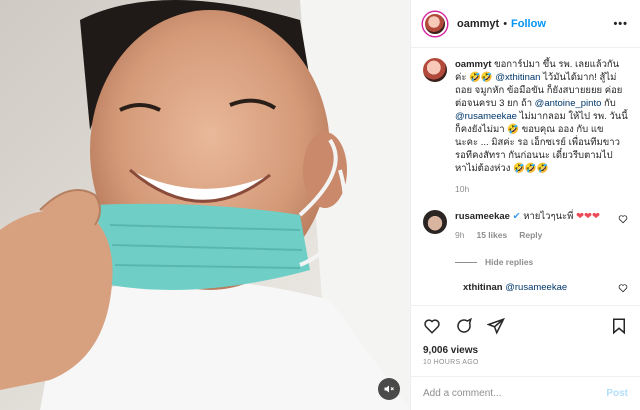  What do you see at coordinates (491, 235) in the screenshot?
I see `comment-likes: 15 likes` at bounding box center [491, 235].